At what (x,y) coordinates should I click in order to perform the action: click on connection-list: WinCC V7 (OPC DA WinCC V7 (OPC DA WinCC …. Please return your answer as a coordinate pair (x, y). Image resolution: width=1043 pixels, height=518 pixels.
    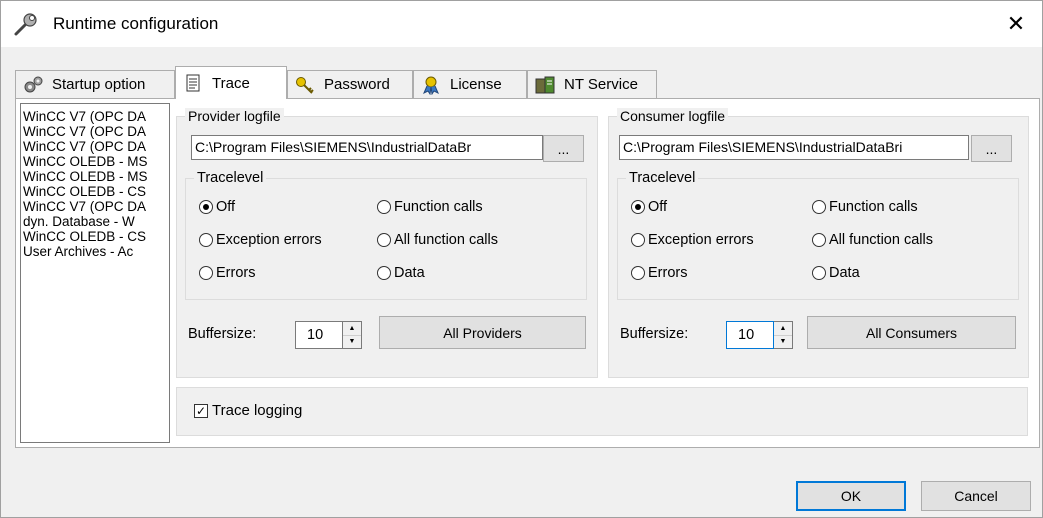
    Looking at the image, I should click on (95, 273).